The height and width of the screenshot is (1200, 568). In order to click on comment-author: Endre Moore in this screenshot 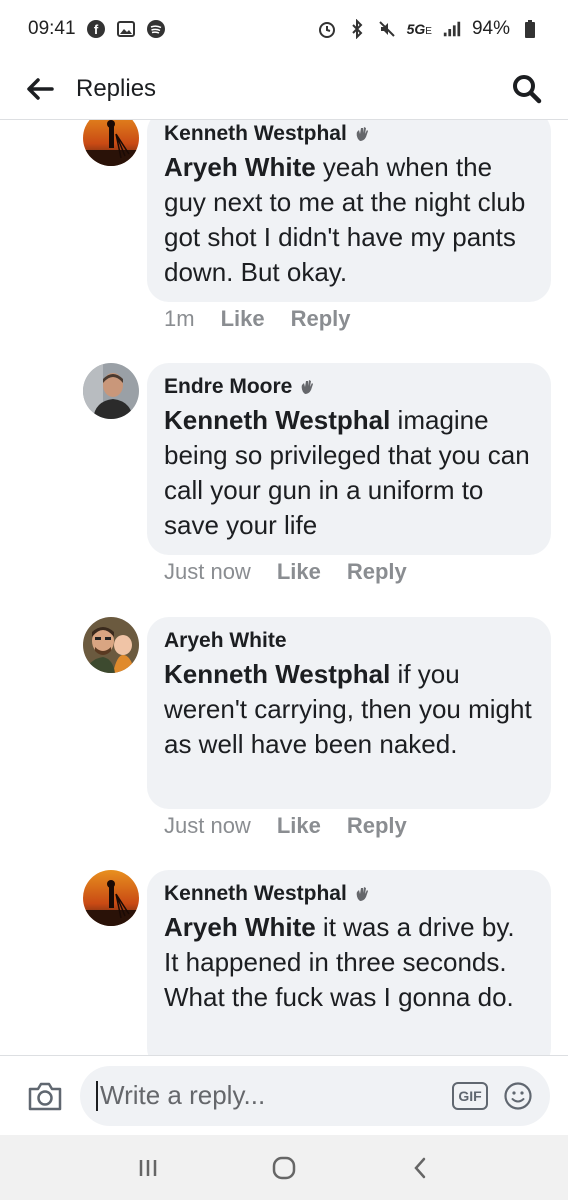, I will do `click(228, 387)`.